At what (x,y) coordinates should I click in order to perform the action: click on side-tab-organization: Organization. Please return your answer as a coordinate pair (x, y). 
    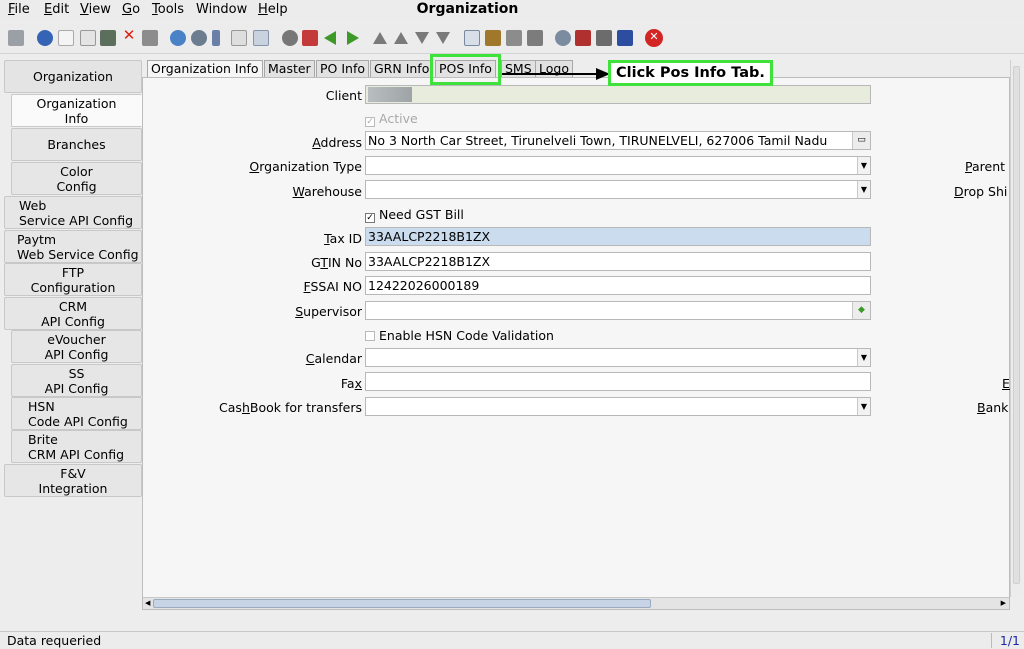
    Looking at the image, I should click on (73, 76).